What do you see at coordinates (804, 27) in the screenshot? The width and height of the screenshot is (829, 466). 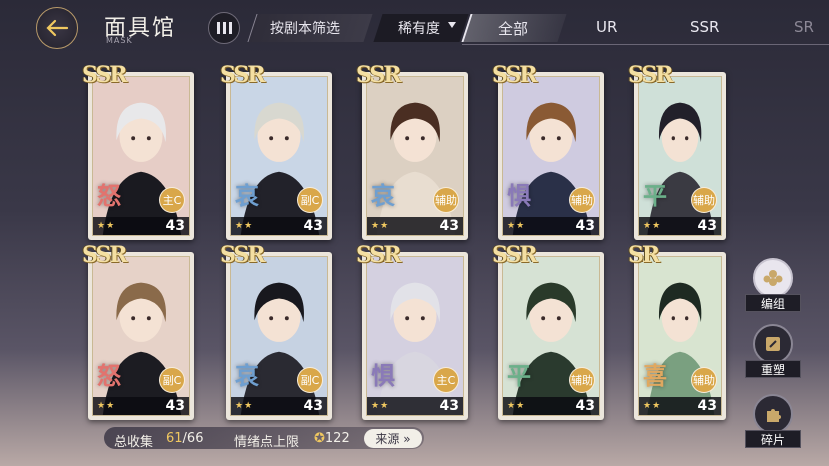 I see `tab-sr: SR` at bounding box center [804, 27].